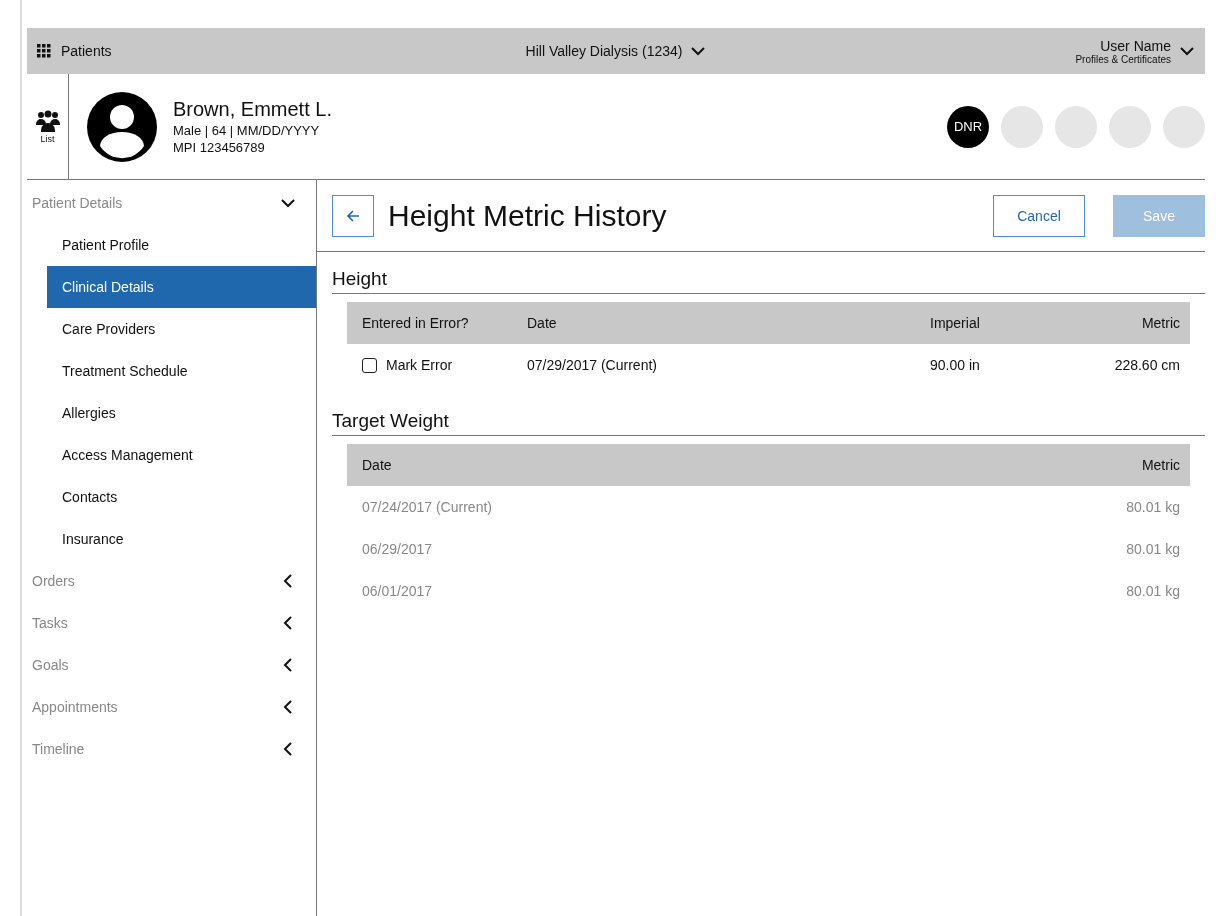 The image size is (1221, 916). What do you see at coordinates (171, 665) in the screenshot?
I see `sidebar-section: Goals` at bounding box center [171, 665].